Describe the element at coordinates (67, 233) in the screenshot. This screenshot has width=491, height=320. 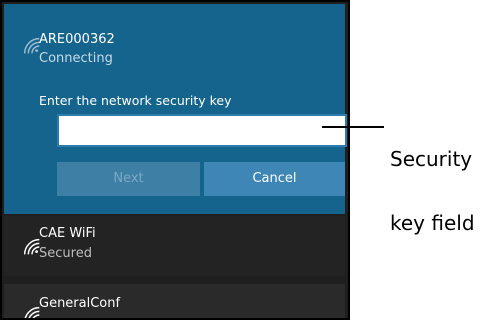
I see `network-name: CAE WiFi` at that location.